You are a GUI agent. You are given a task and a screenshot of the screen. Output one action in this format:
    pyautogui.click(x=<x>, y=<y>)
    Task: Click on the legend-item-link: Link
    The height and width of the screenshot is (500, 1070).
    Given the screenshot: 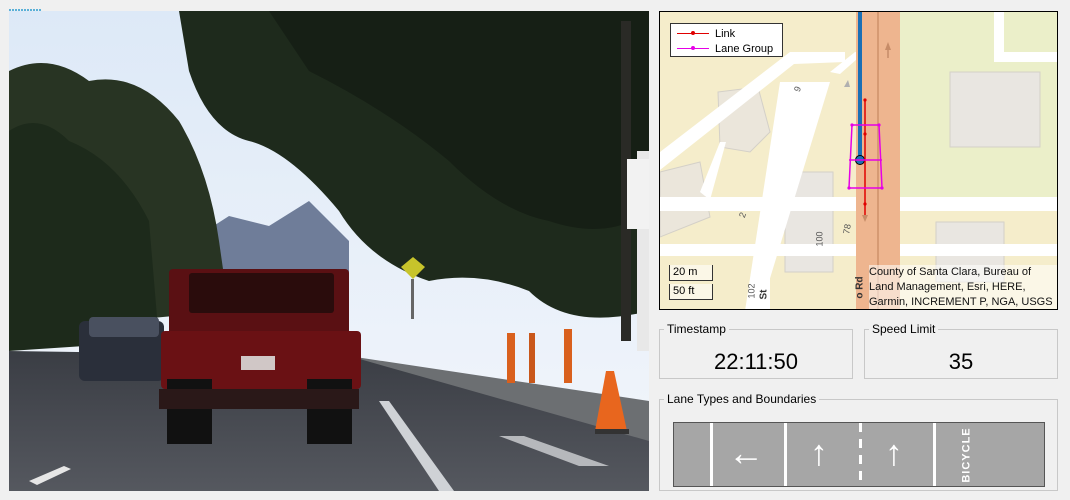 What is the action you would take?
    pyautogui.click(x=703, y=33)
    